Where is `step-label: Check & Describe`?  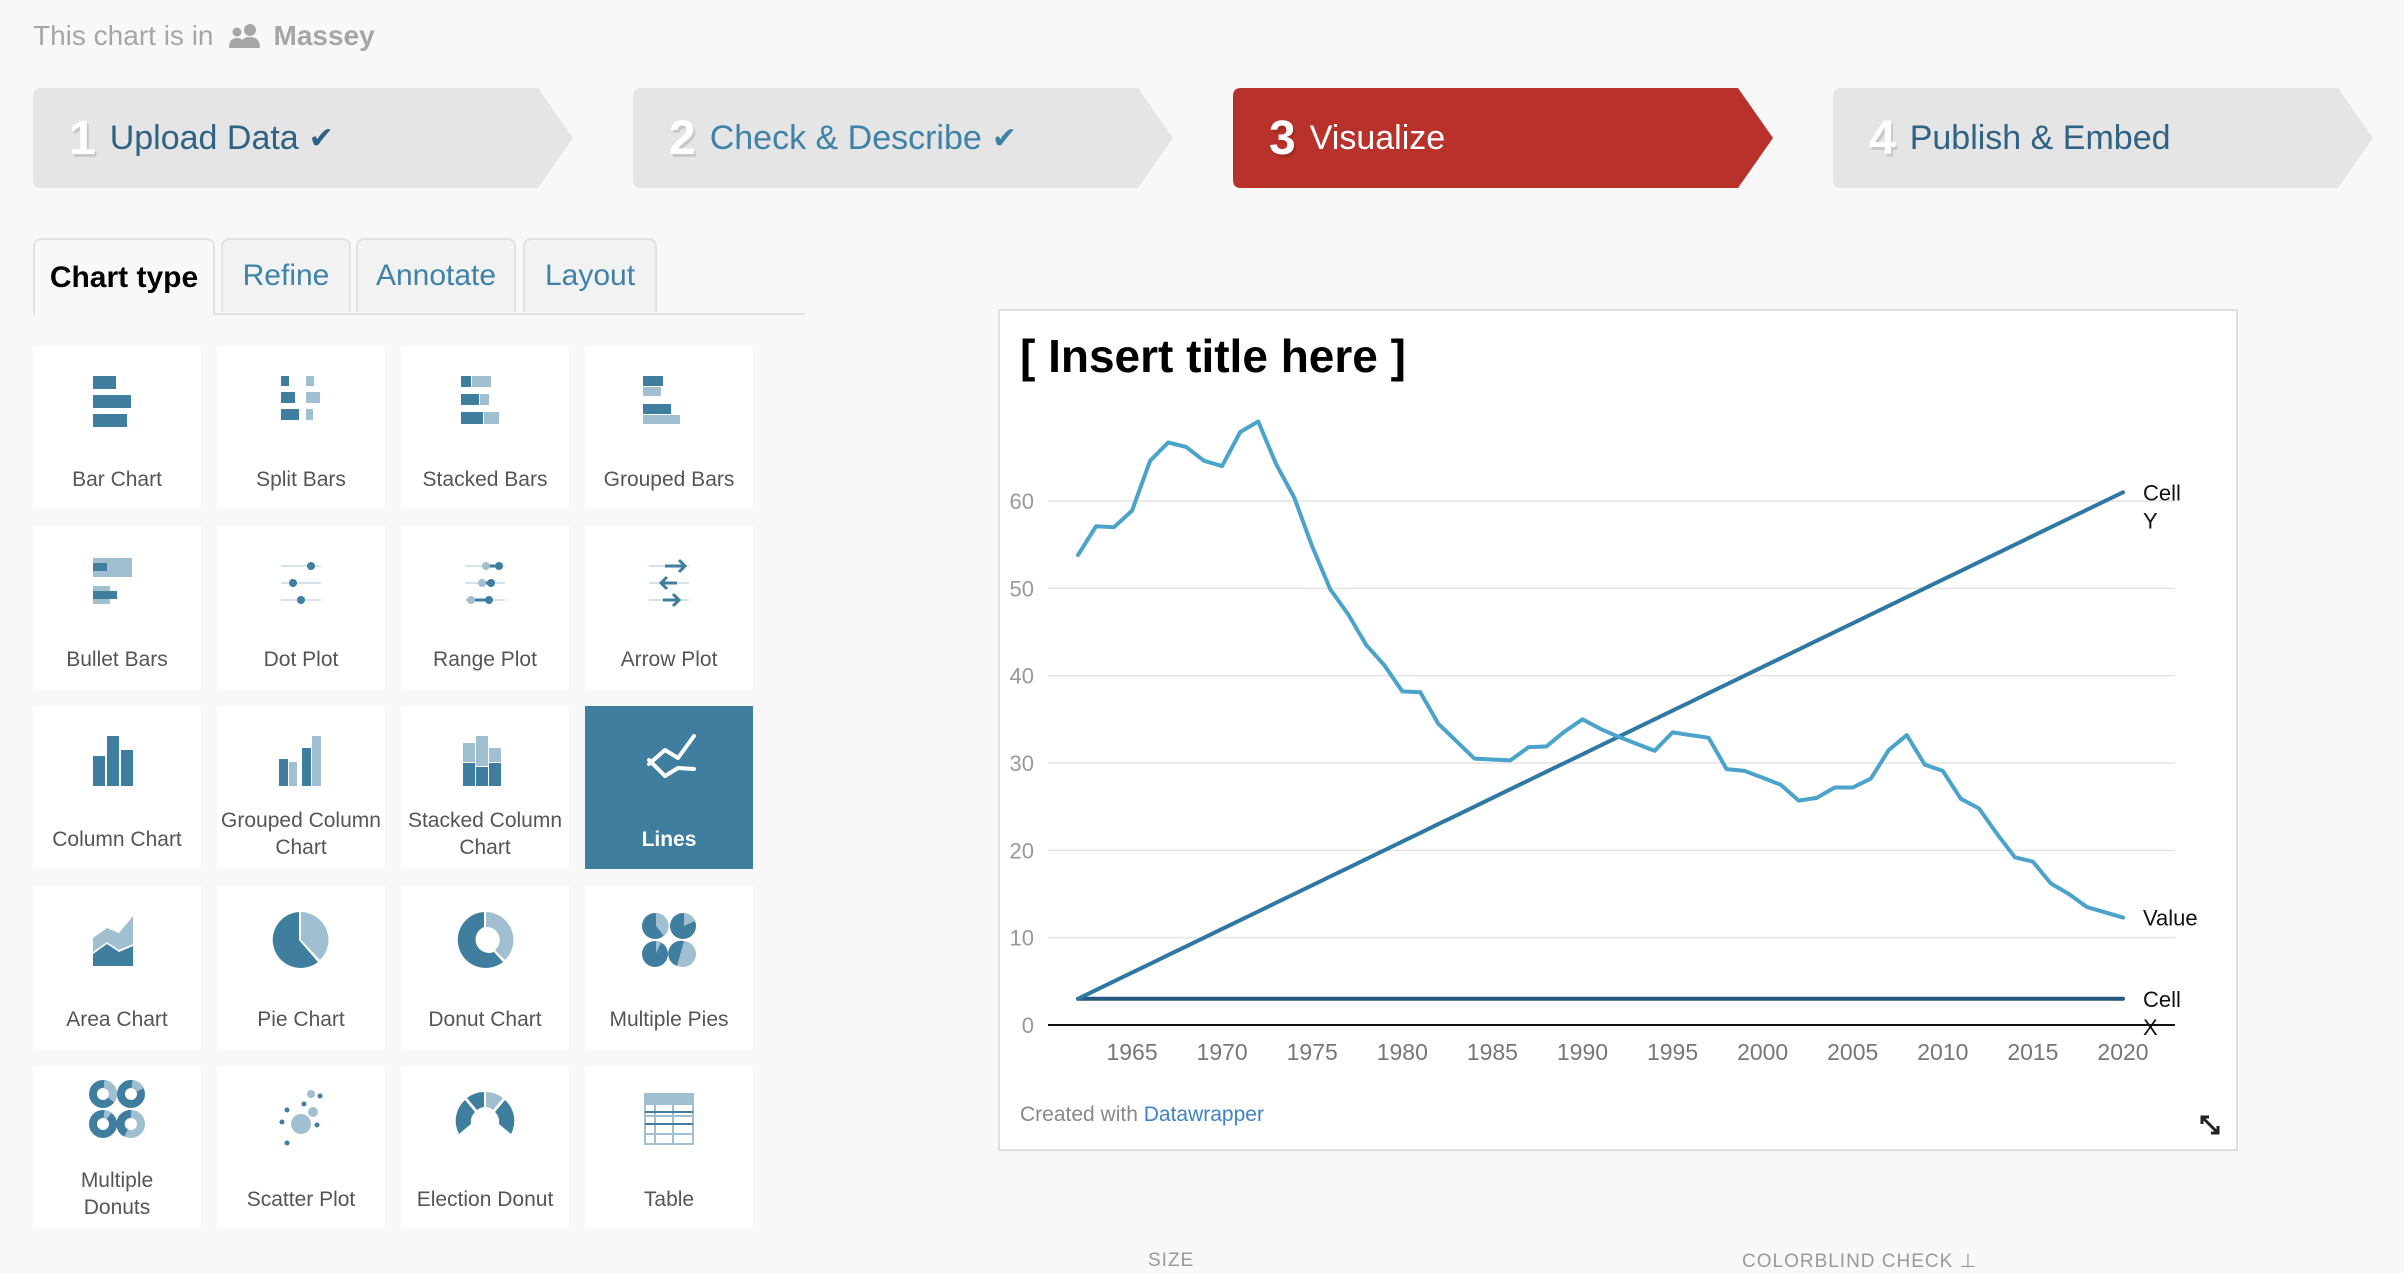 step-label: Check & Describe is located at coordinates (845, 137).